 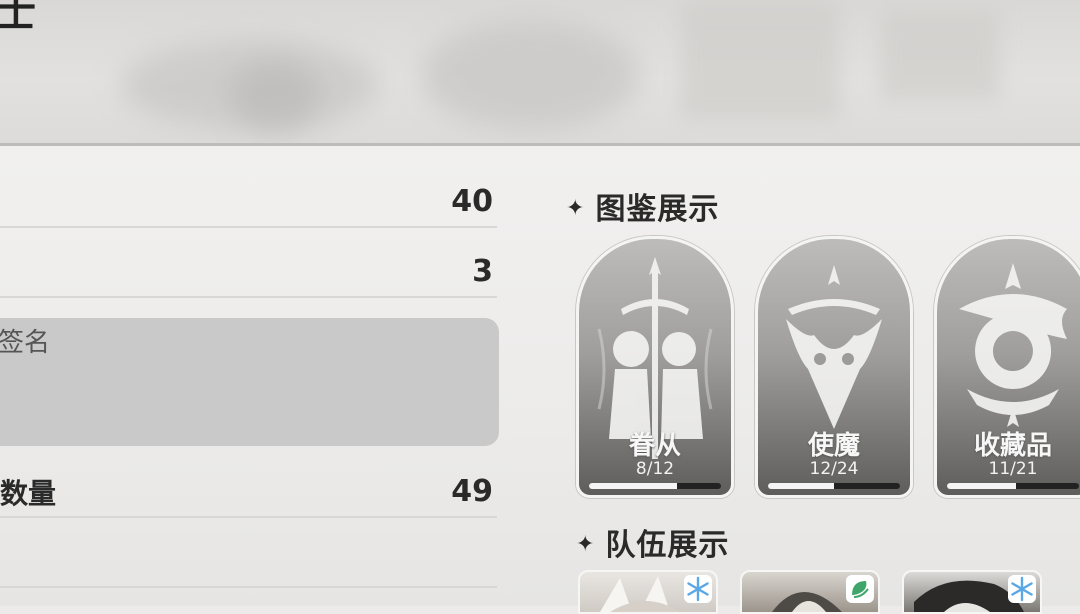 I want to click on gallery-title: ✦ 图鉴展示, so click(x=643, y=209).